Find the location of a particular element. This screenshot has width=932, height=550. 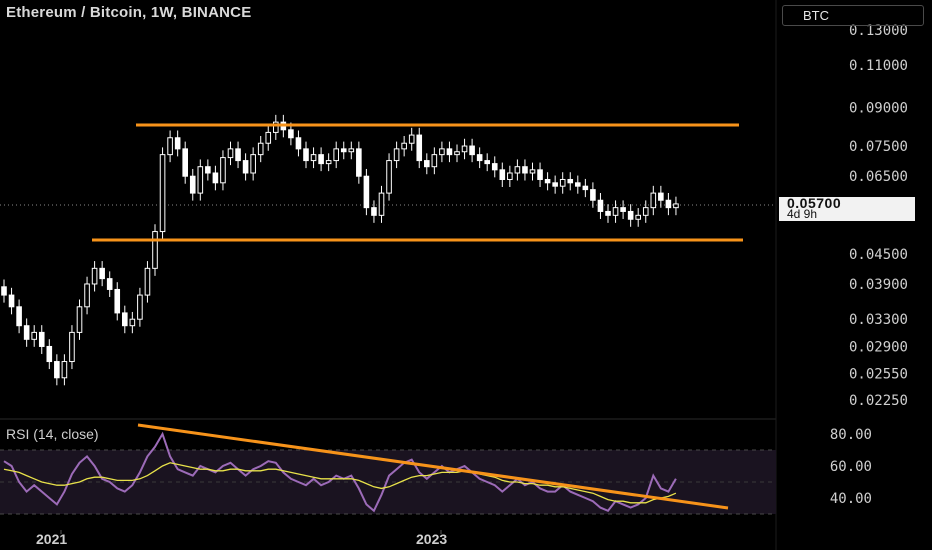

price-tick-label: 0.03900 is located at coordinates (878, 285).